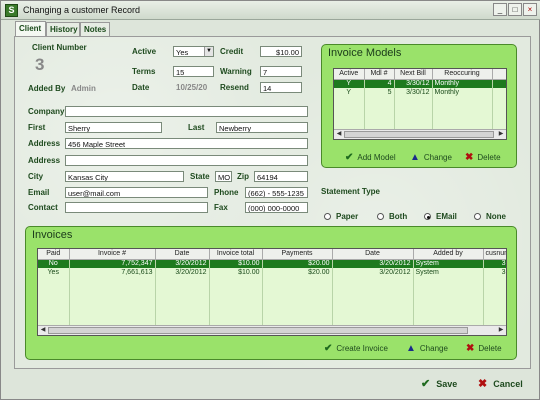 Image resolution: width=540 pixels, height=400 pixels. What do you see at coordinates (494, 254) in the screenshot?
I see `column-header: cusnum` at bounding box center [494, 254].